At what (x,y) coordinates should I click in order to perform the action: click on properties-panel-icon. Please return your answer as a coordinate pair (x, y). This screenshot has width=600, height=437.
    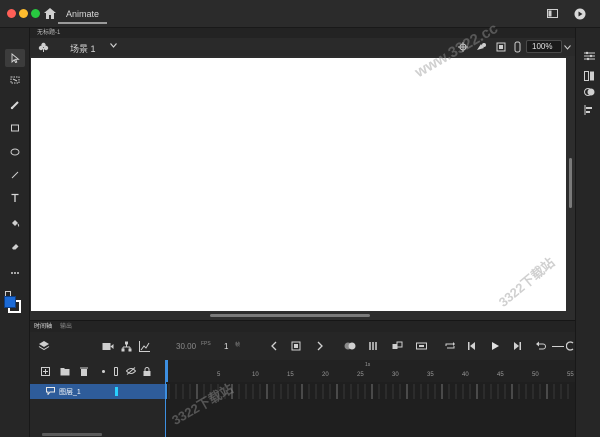
    Looking at the image, I should click on (589, 56).